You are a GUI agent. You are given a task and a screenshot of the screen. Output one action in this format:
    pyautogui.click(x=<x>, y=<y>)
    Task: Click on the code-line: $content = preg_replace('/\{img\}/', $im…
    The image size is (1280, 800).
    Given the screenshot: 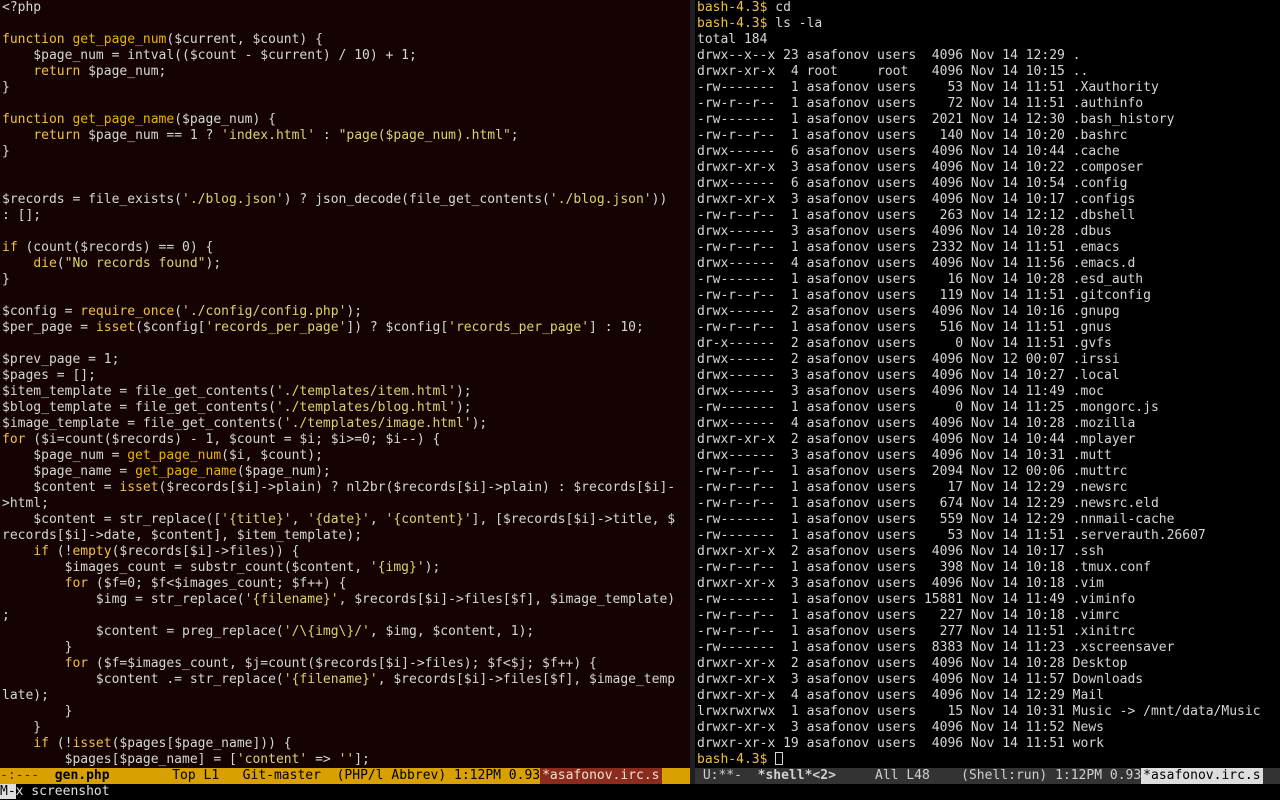 What is the action you would take?
    pyautogui.click(x=268, y=631)
    